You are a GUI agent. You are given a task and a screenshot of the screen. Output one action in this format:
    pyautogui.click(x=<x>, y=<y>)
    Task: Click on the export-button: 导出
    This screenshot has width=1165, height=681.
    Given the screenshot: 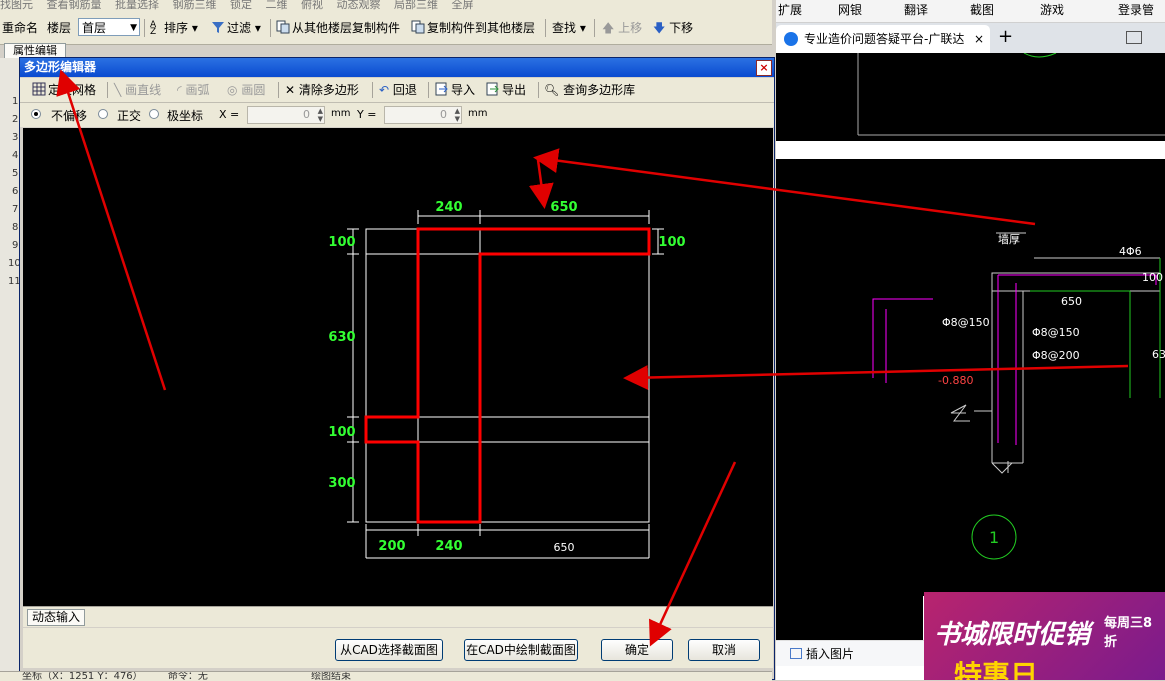 What is the action you would take?
    pyautogui.click(x=506, y=90)
    